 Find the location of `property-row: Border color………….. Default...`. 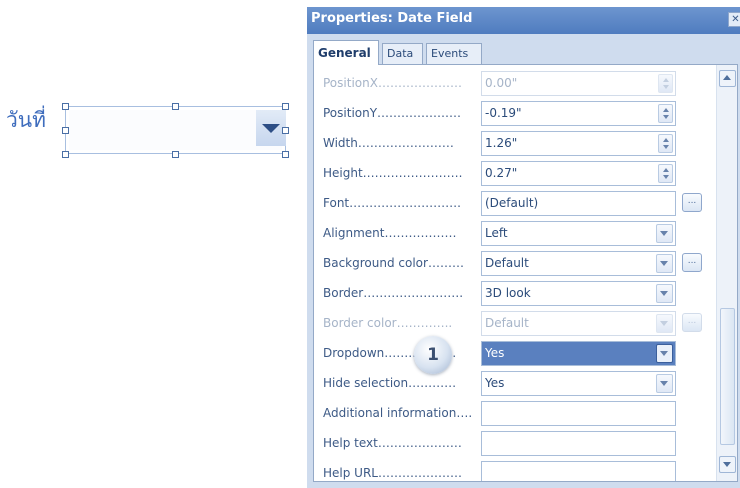

property-row: Border color………….. Default... is located at coordinates (524, 323).